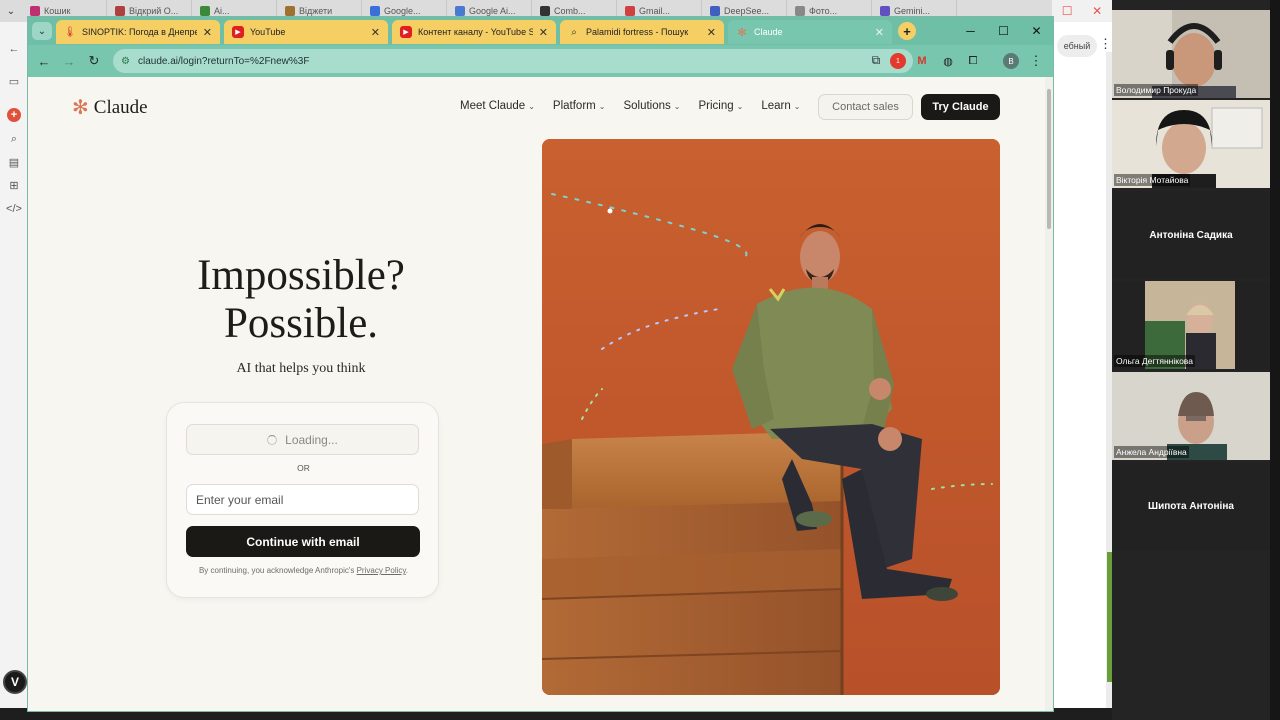  I want to click on video-panel-edge, so click(1275, 360).